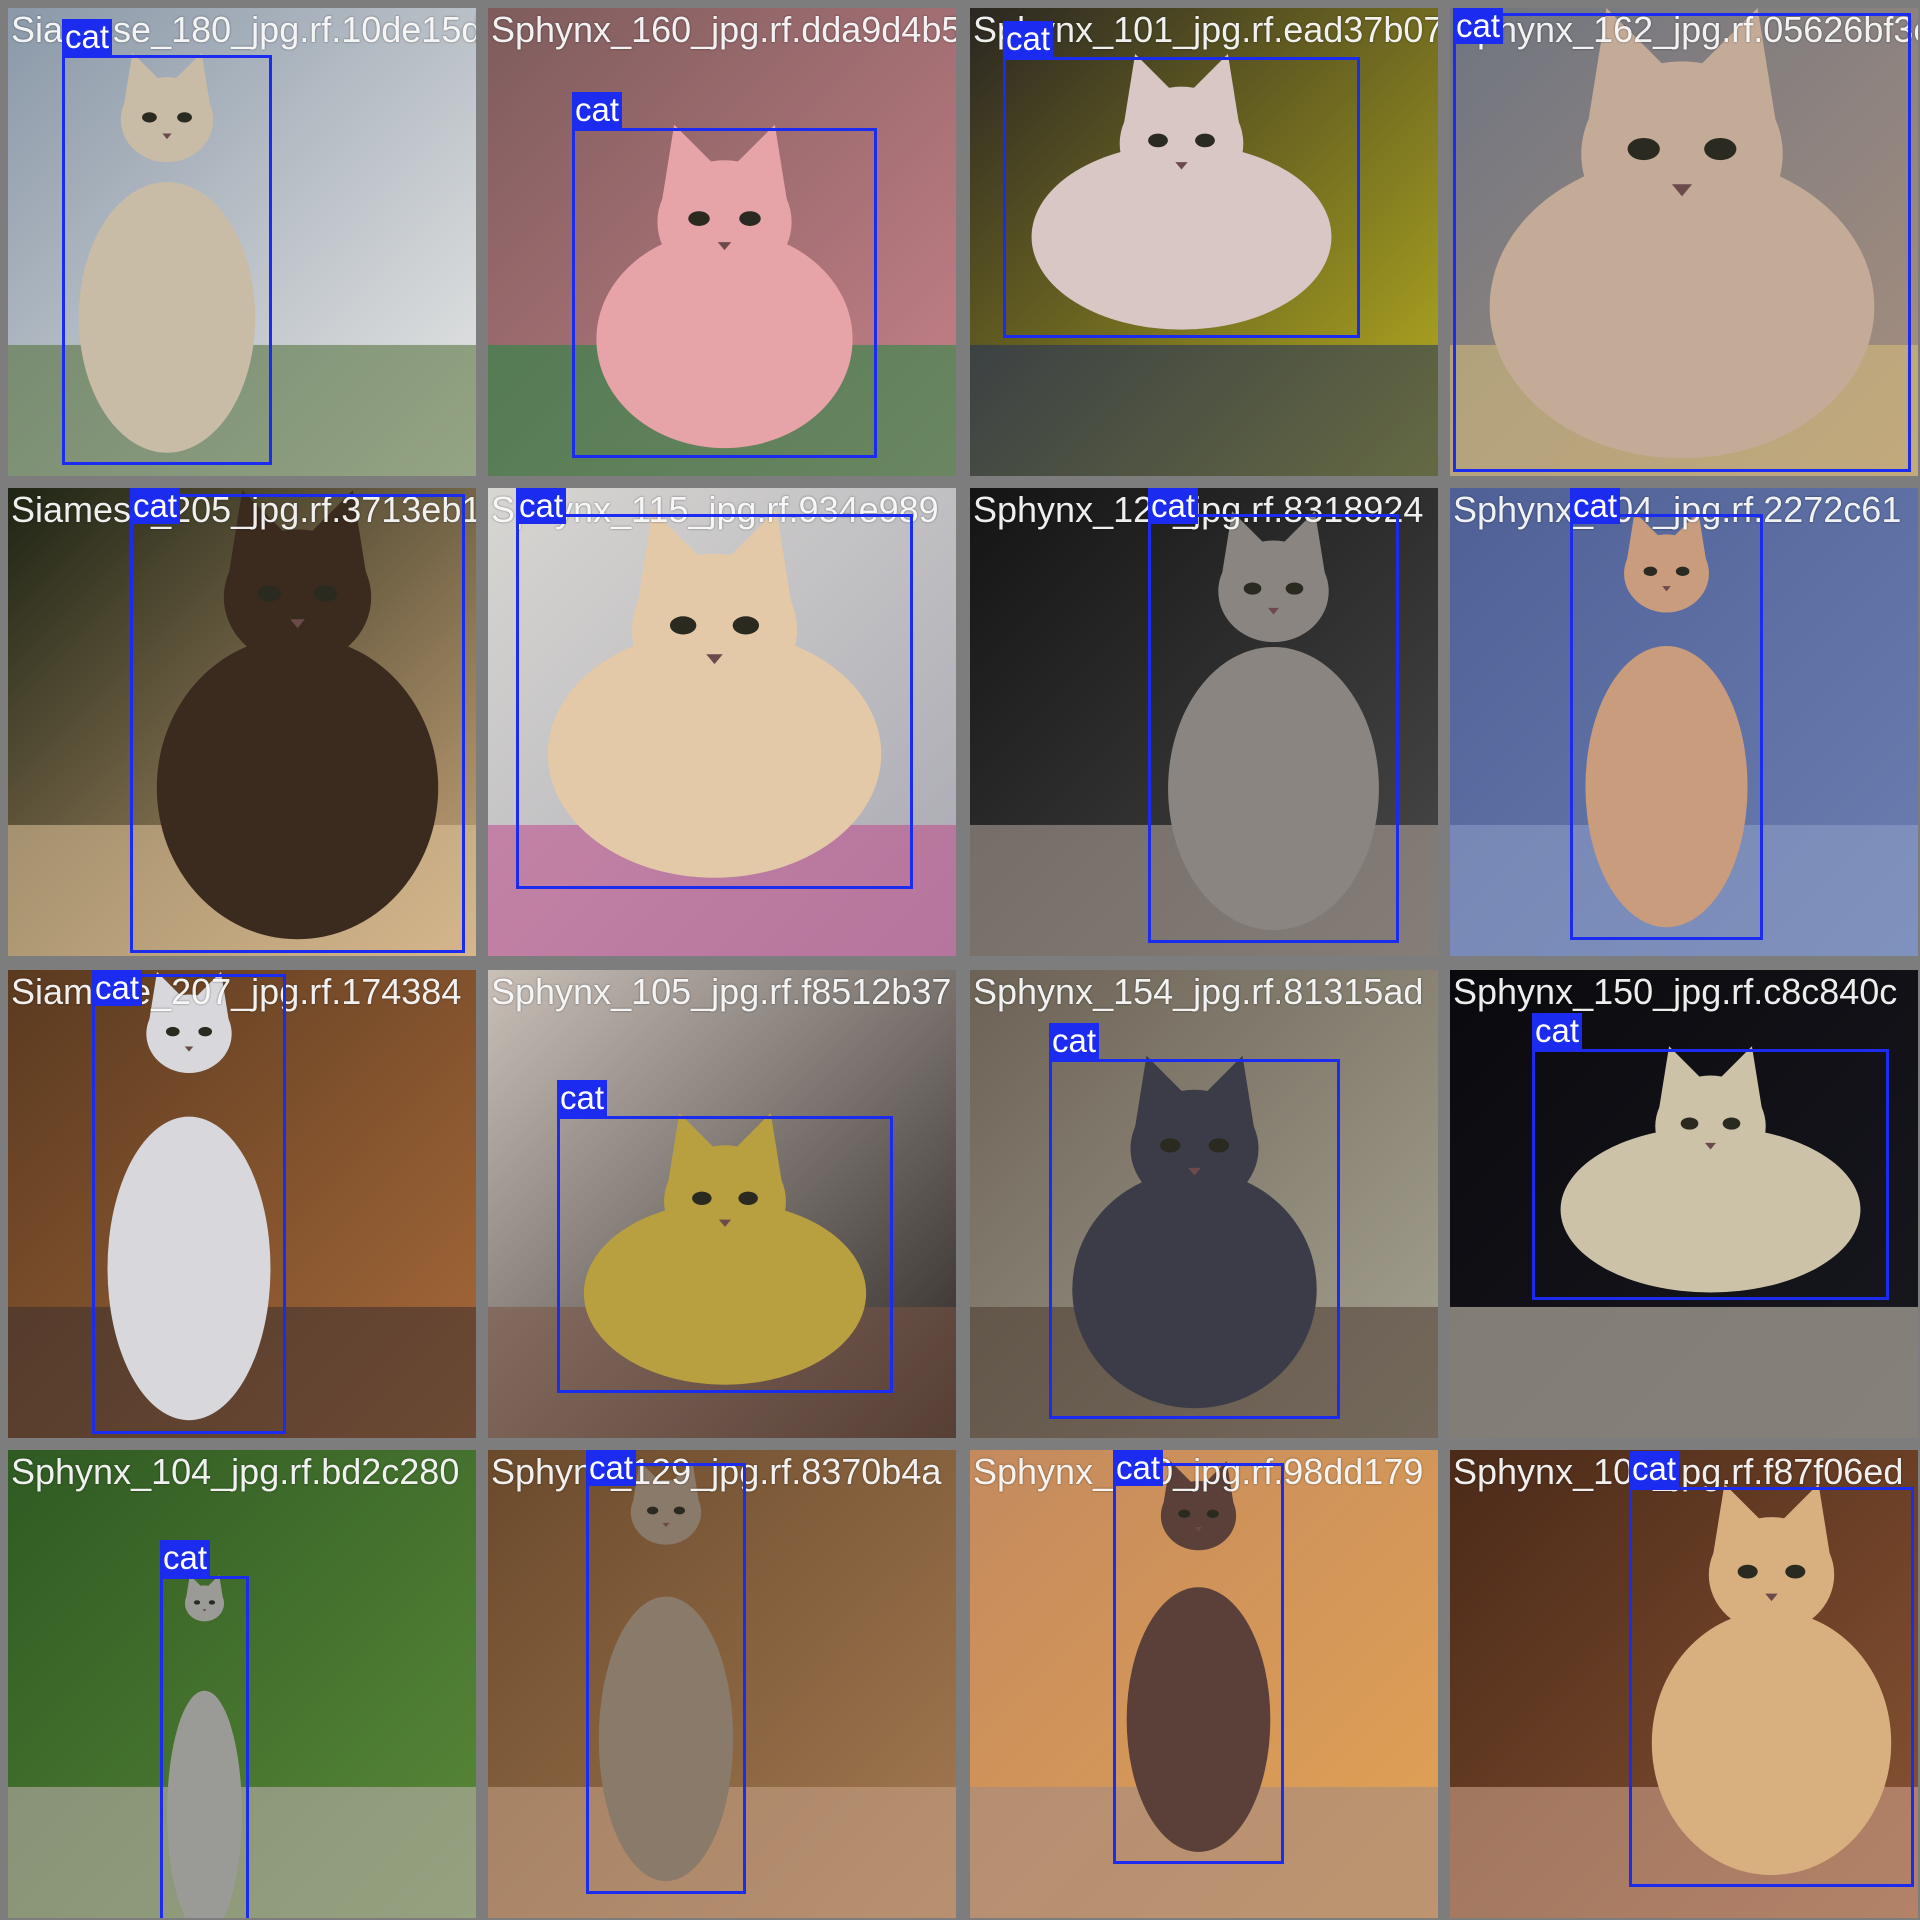  What do you see at coordinates (243, 509) in the screenshot?
I see `image-filename: Siamese_205_jpg.rf.3713eb1` at bounding box center [243, 509].